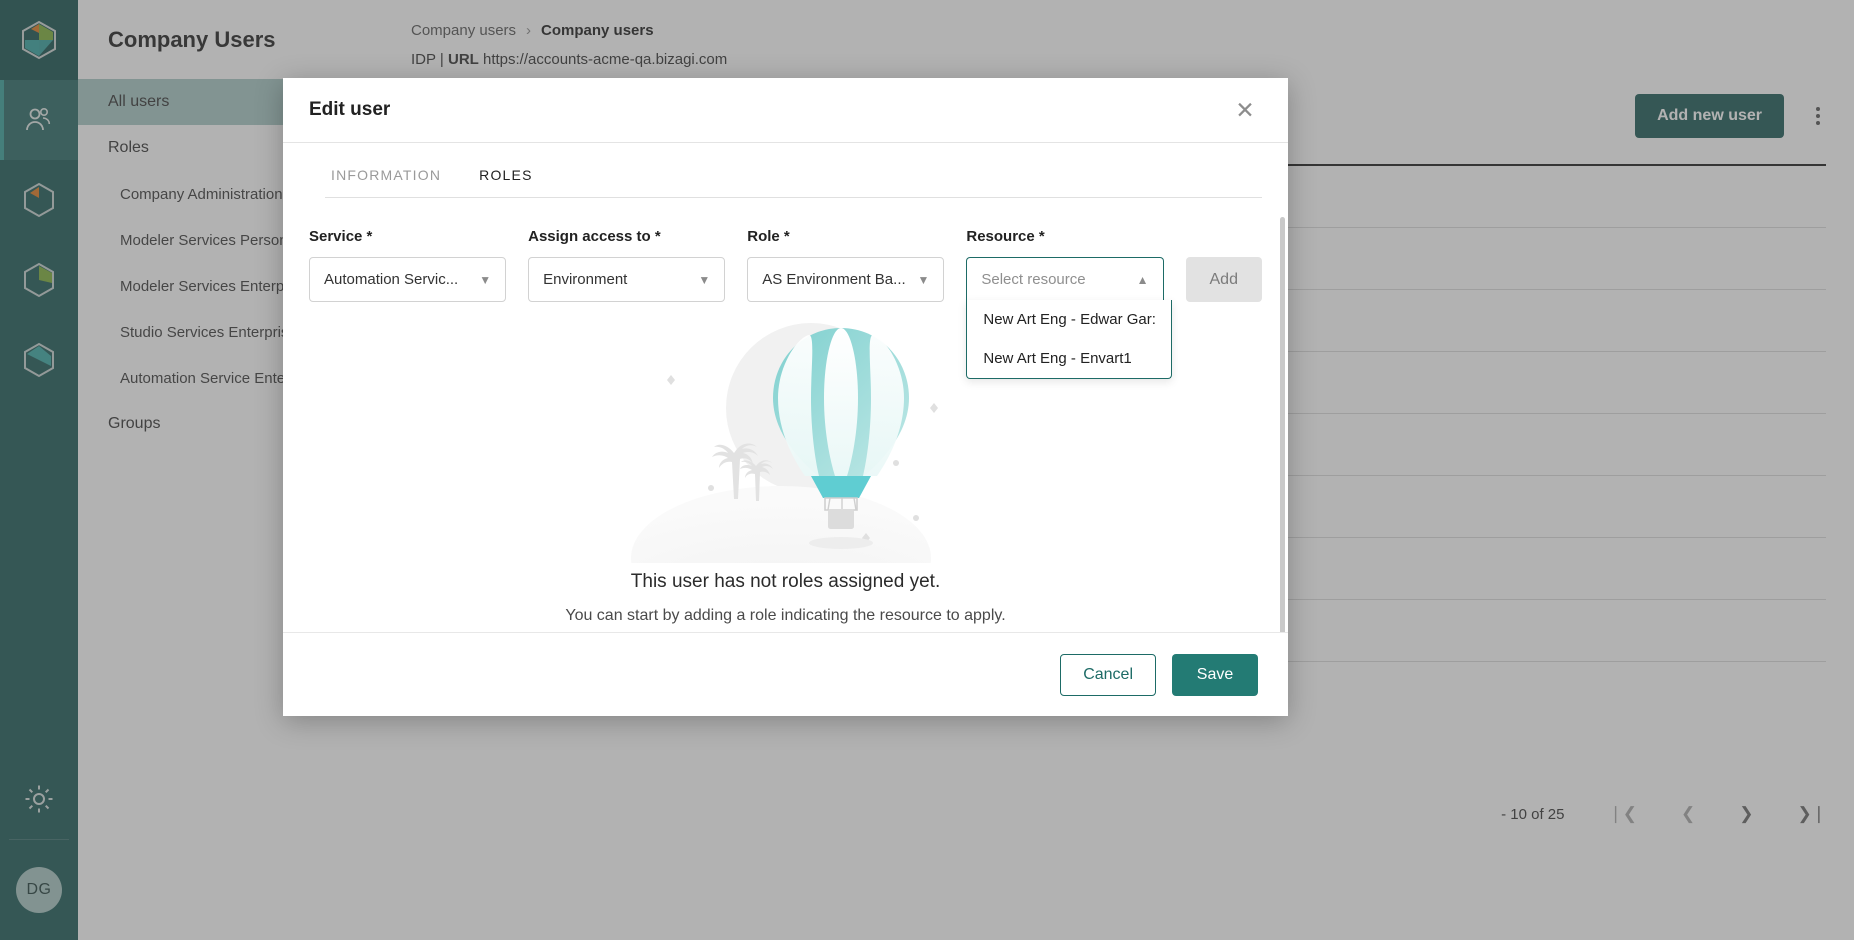  I want to click on resource-option: New Art Eng - Edwar Gar:, so click(1069, 319).